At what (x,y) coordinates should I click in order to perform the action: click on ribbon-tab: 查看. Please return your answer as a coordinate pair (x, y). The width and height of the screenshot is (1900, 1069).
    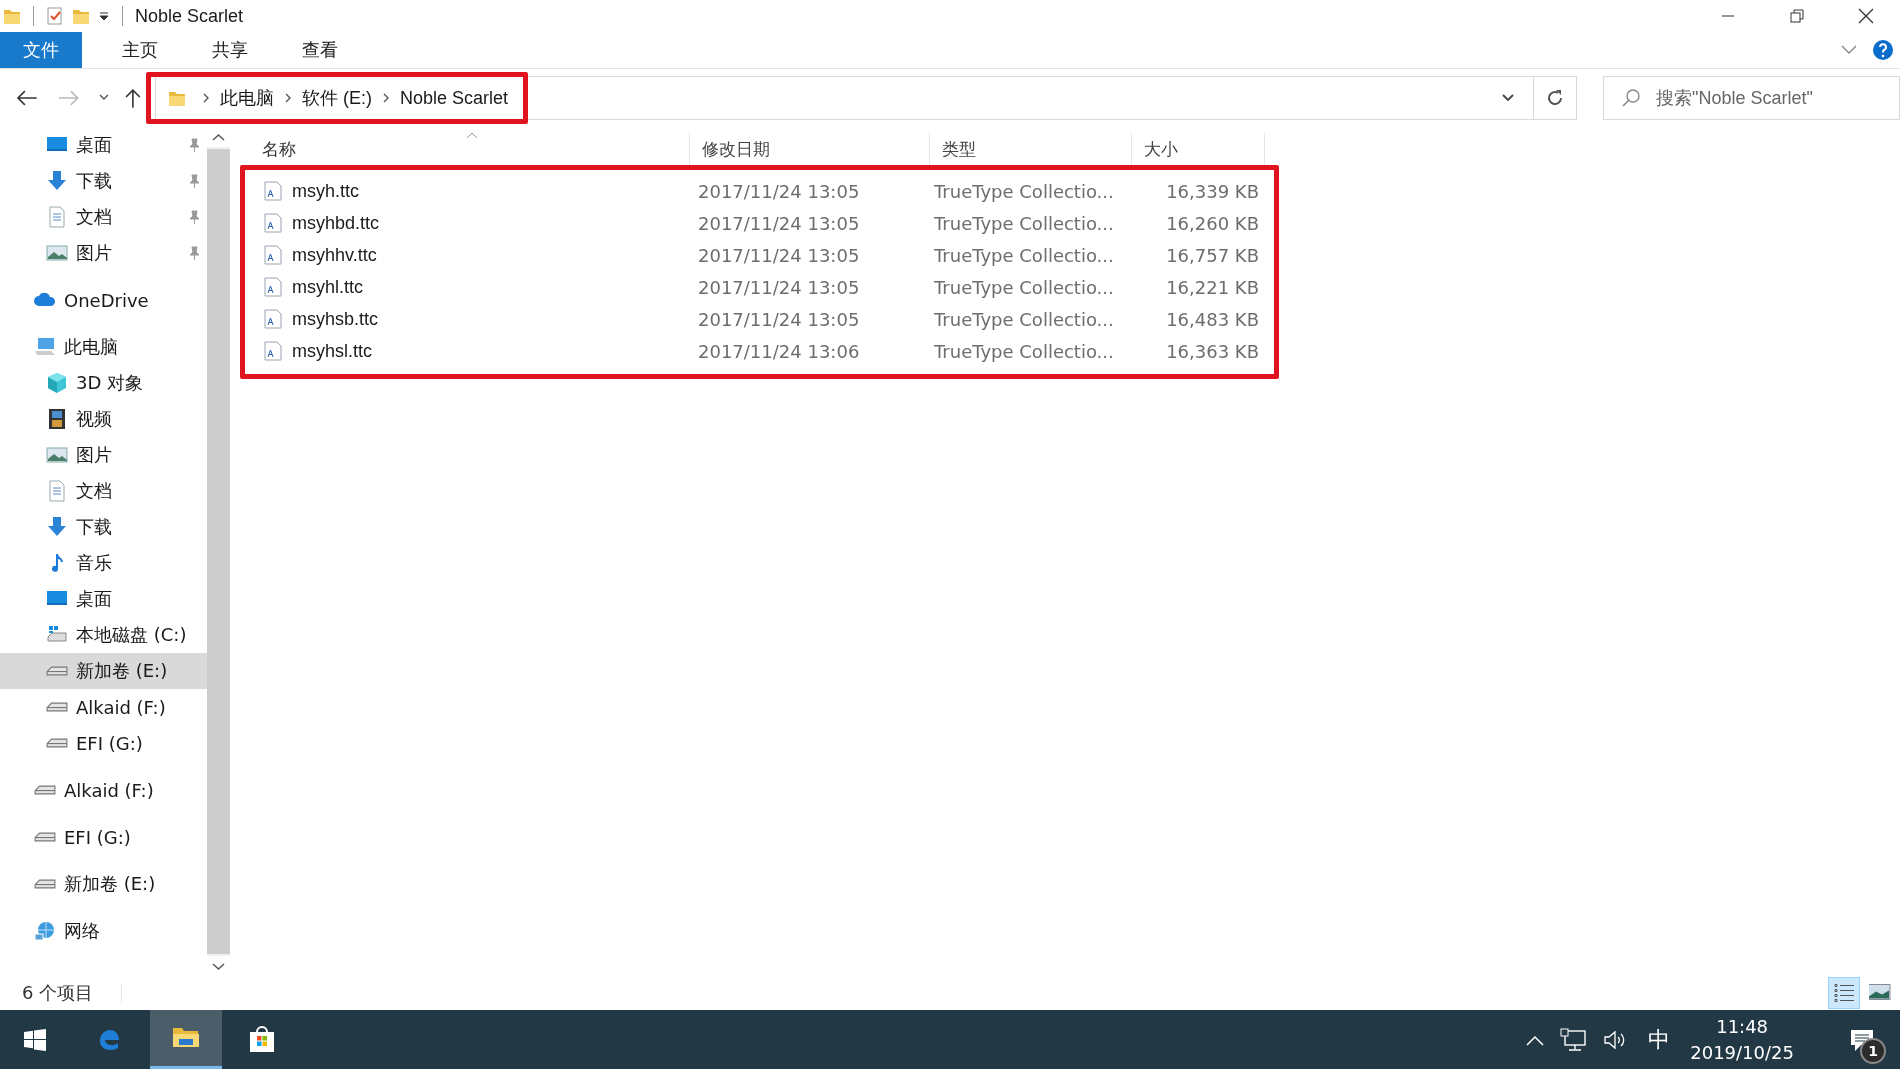
    Looking at the image, I should click on (320, 50).